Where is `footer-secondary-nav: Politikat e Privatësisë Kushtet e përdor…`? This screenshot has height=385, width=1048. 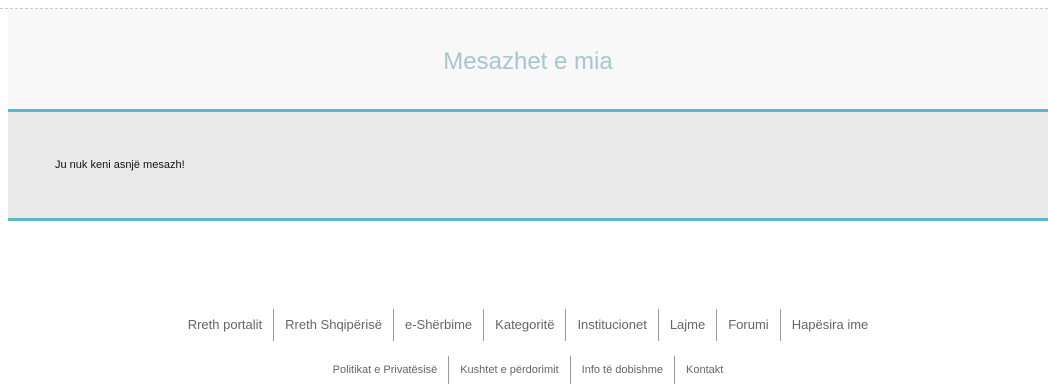
footer-secondary-nav: Politikat e Privatësisë Kushtet e përdor… is located at coordinates (524, 370).